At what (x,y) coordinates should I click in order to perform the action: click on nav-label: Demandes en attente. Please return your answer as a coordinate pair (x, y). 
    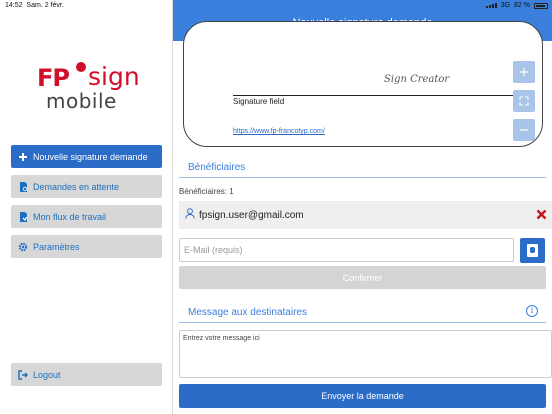
    Looking at the image, I should click on (76, 186).